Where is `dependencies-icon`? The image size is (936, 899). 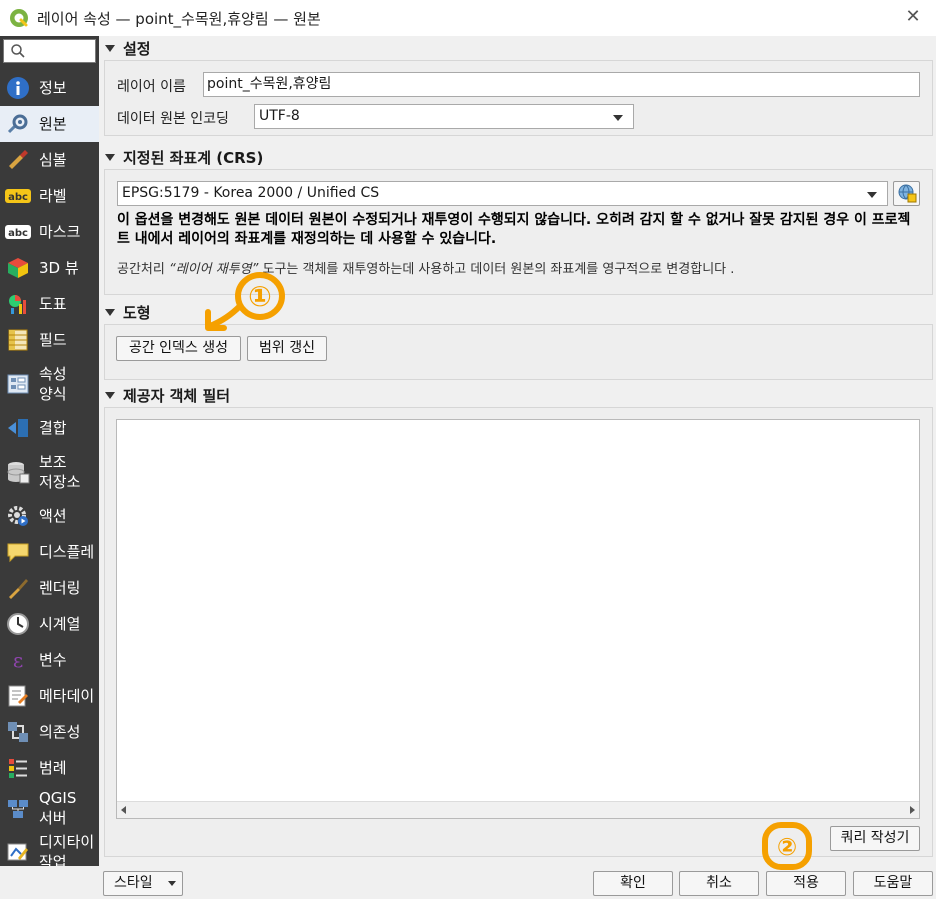
dependencies-icon is located at coordinates (18, 732).